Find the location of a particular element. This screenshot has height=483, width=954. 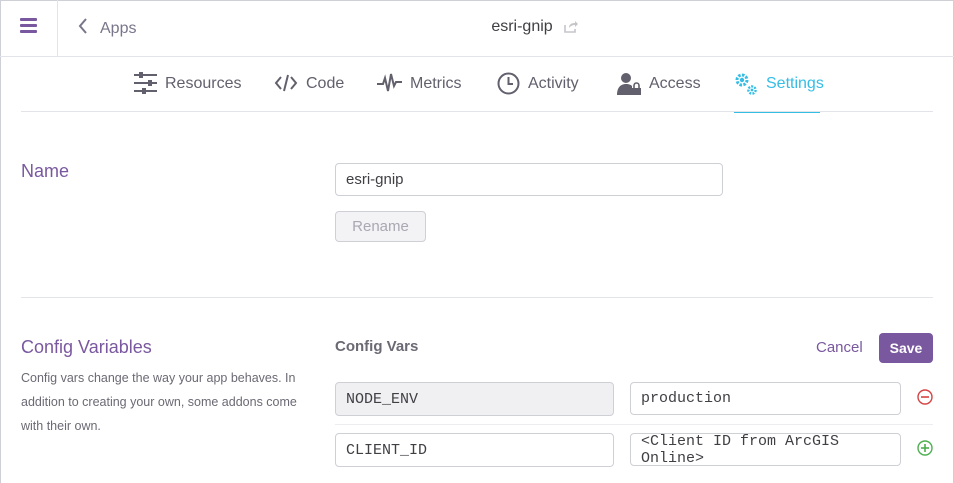

tab-code: Code is located at coordinates (309, 92).